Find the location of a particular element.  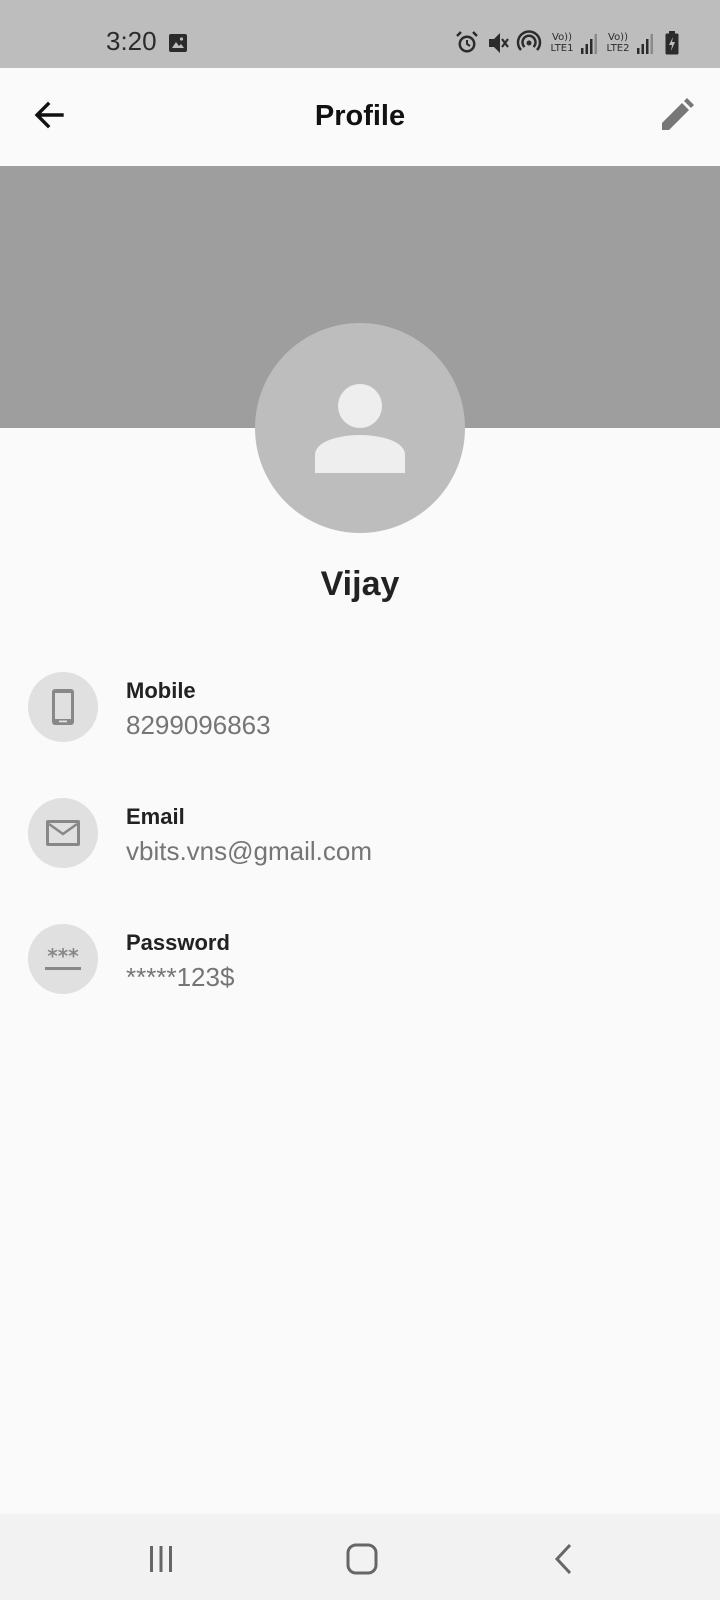

phone-icon is located at coordinates (63, 707).